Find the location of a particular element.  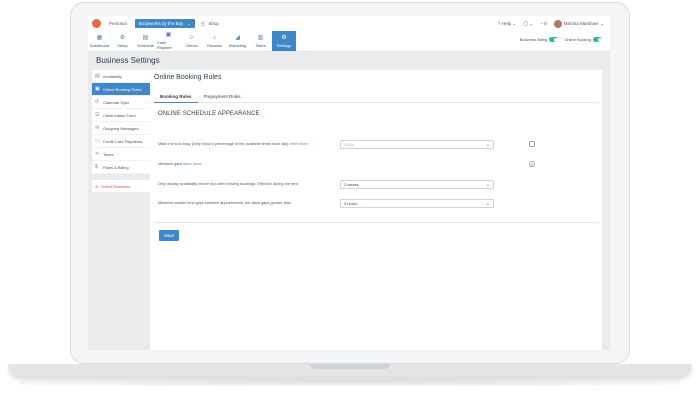

sidebar-item-icon: $ is located at coordinates (96, 167).